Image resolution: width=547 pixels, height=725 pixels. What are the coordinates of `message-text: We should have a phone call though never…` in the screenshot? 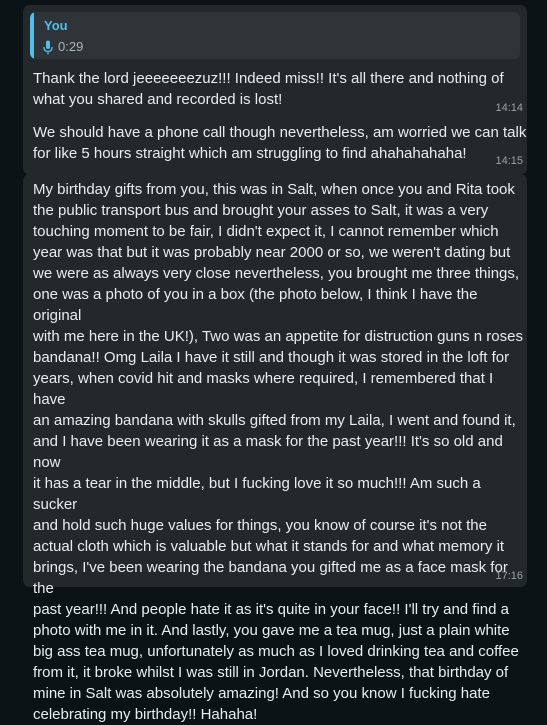 It's located at (280, 143).